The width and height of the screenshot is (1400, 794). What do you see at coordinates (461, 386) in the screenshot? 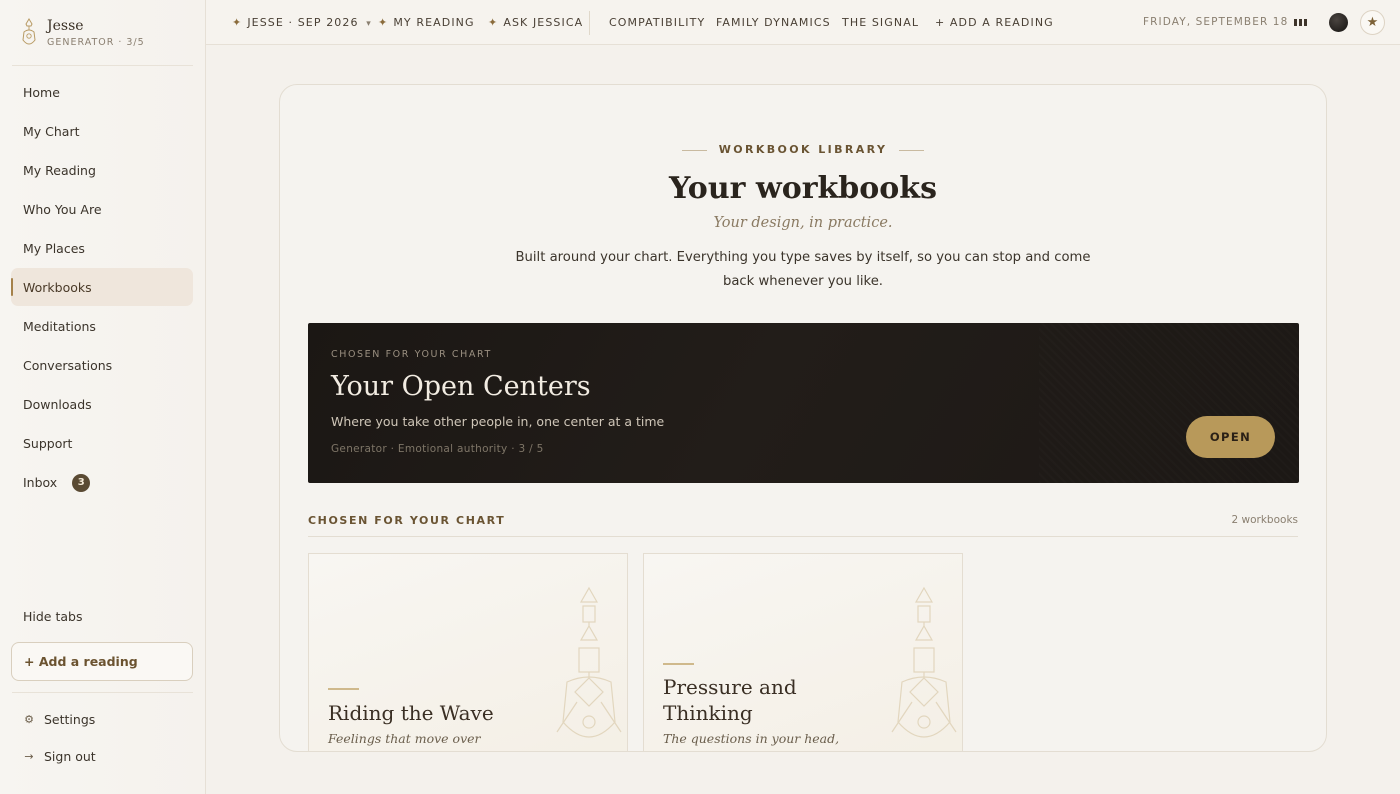
I see `featured-title: Your Open Centers` at bounding box center [461, 386].